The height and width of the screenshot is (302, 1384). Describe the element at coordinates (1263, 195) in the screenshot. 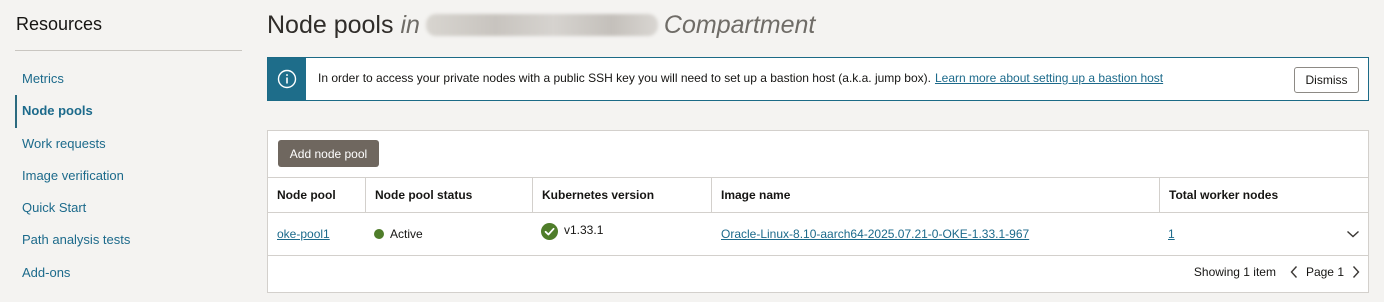

I see `column-header-total-worker-nodes: Total worker nodes` at that location.